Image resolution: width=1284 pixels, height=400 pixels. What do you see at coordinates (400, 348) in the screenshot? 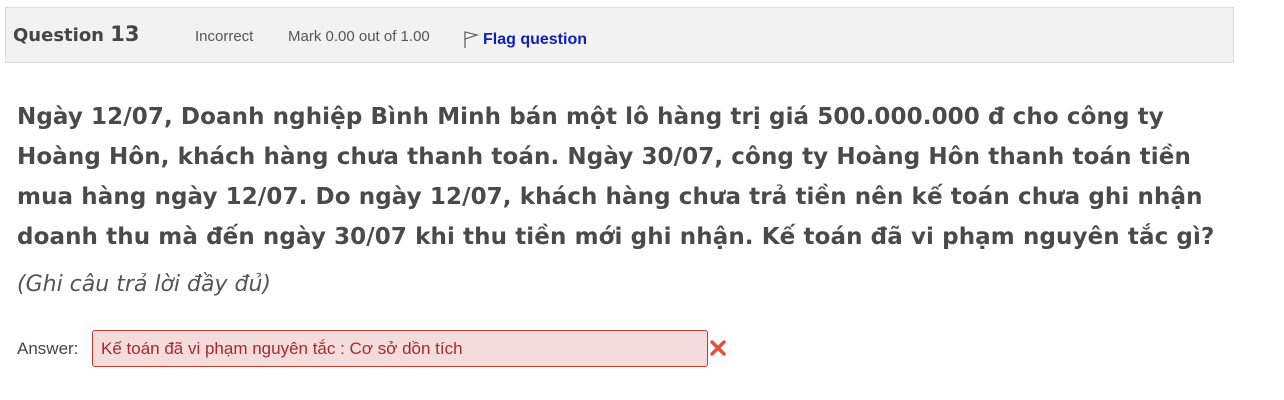
I see `answer-input` at bounding box center [400, 348].